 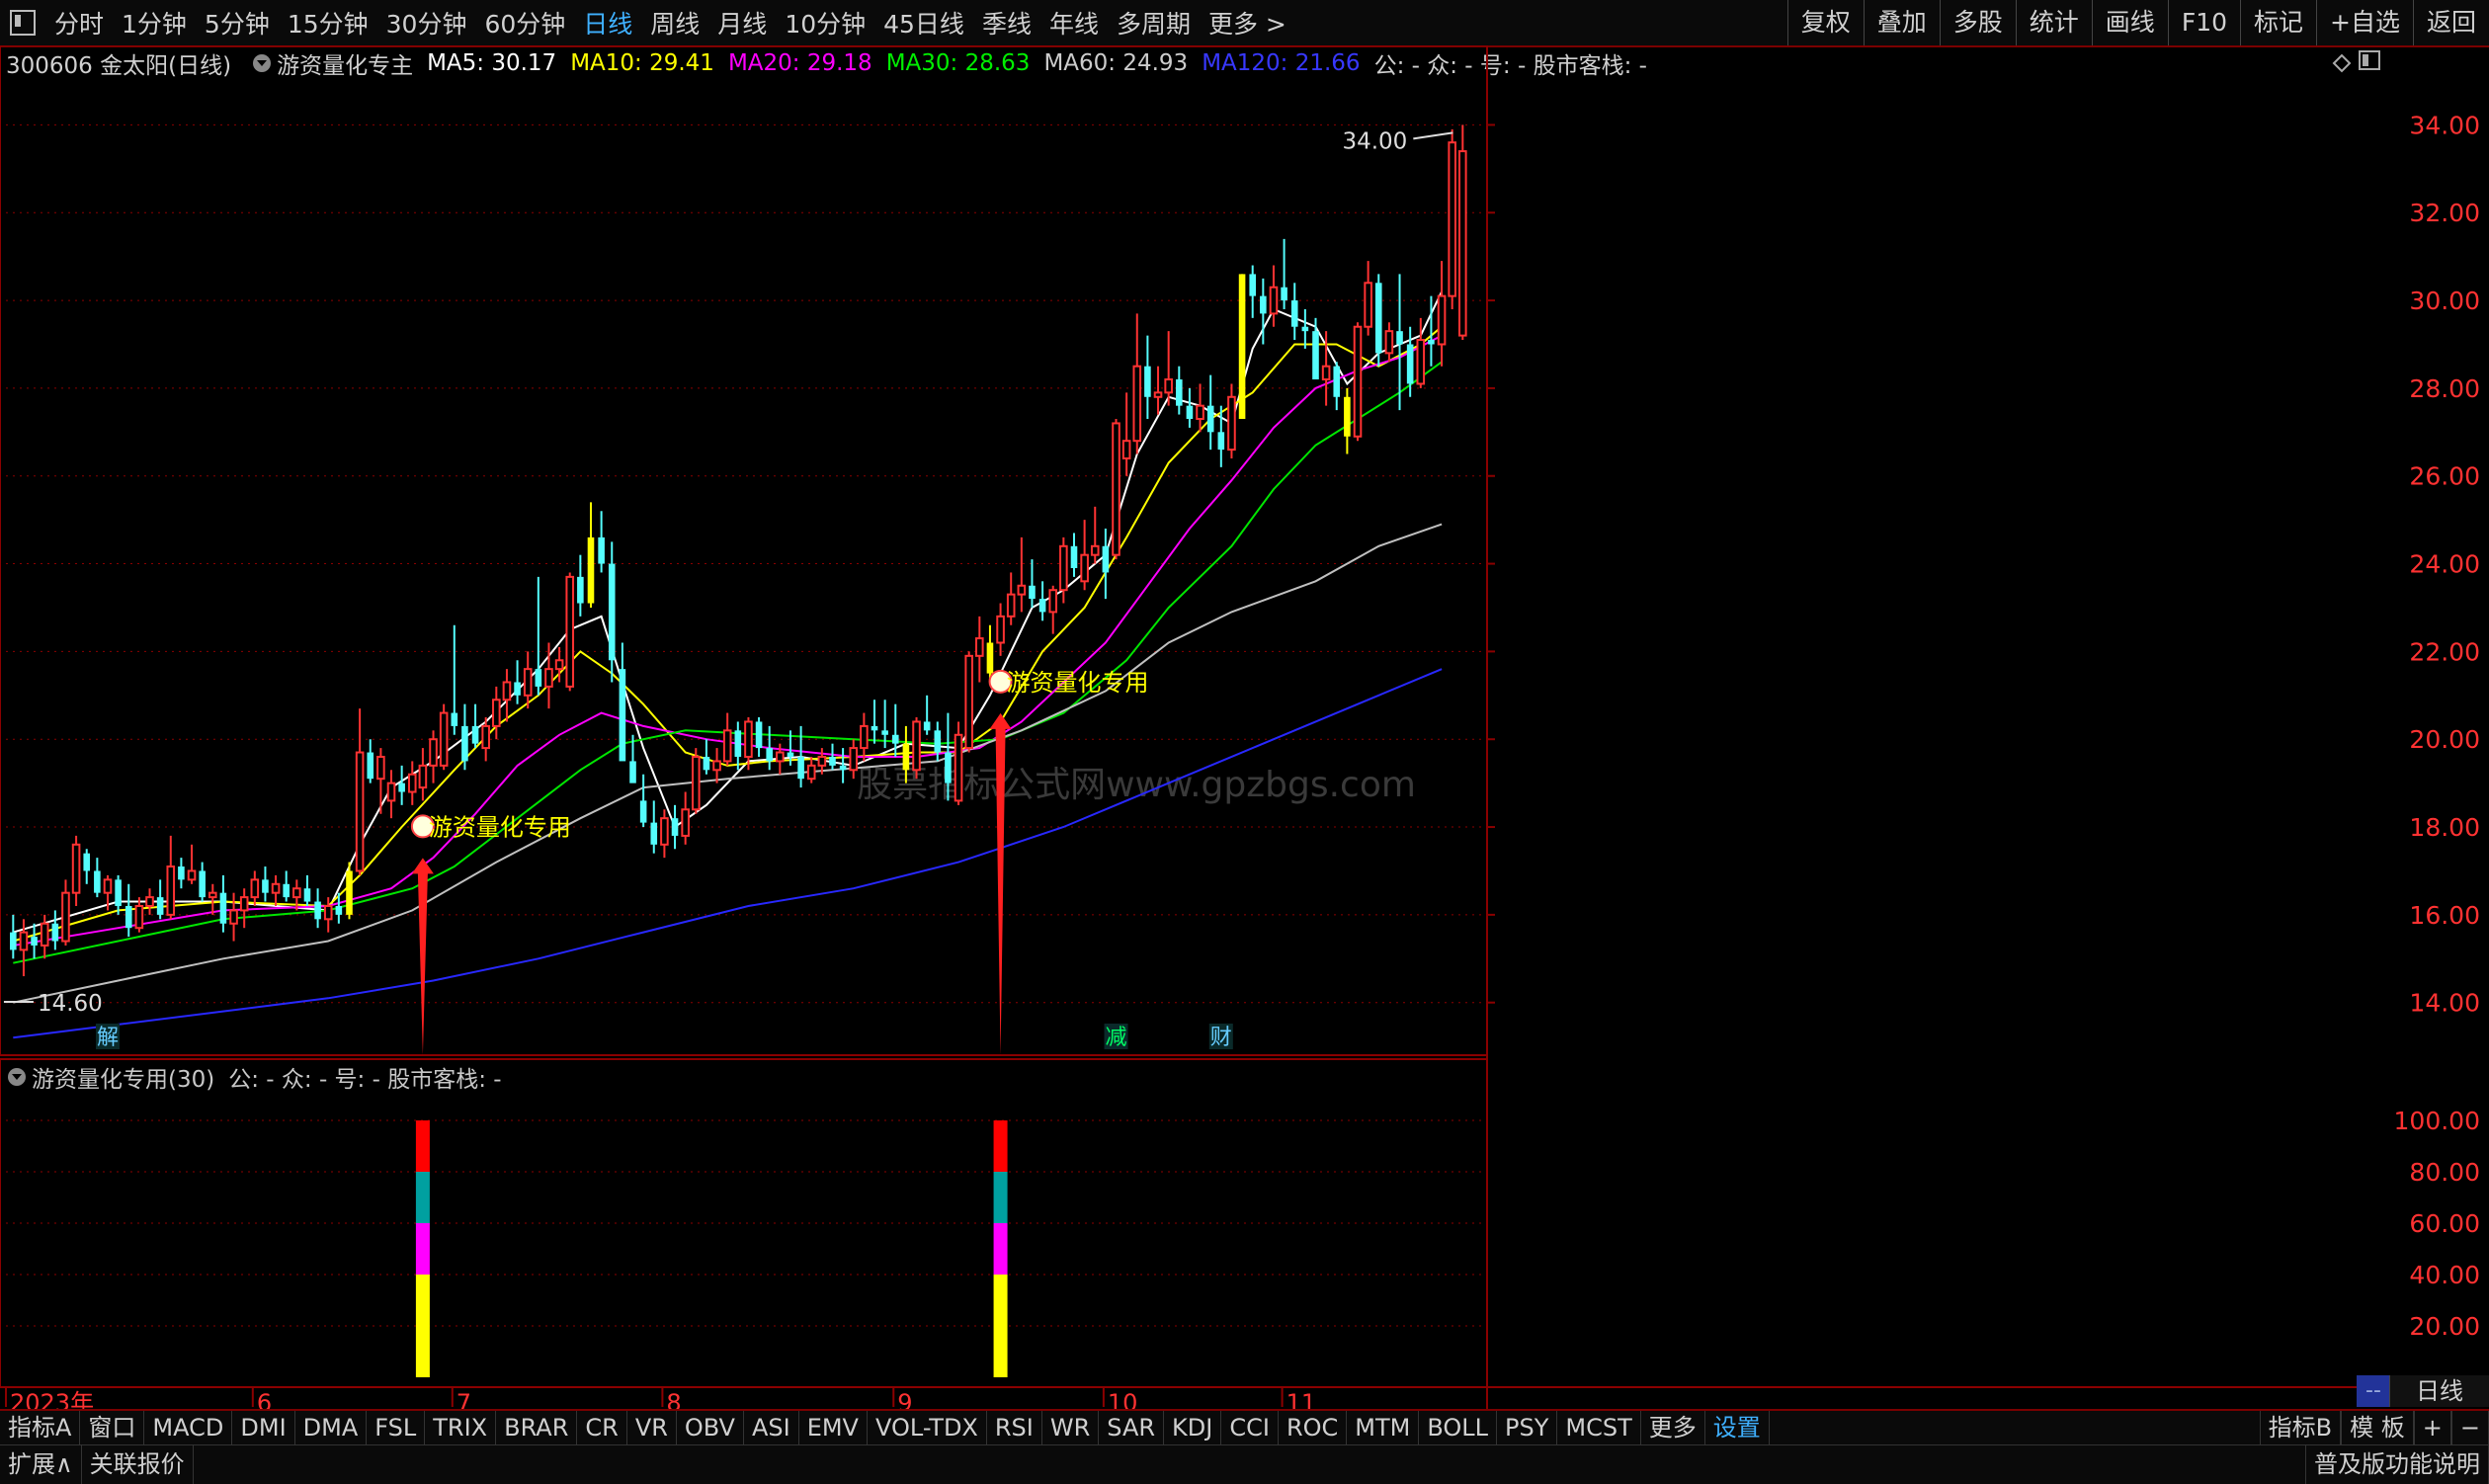 I want to click on indicator-tab-19: ROC, so click(x=1314, y=1427).